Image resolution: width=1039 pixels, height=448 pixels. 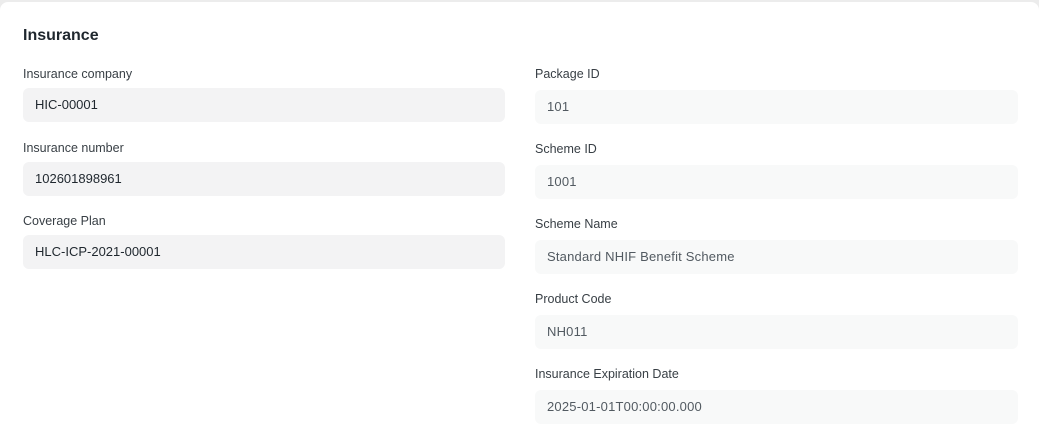 I want to click on package-id-field: Package ID 101, so click(x=776, y=95).